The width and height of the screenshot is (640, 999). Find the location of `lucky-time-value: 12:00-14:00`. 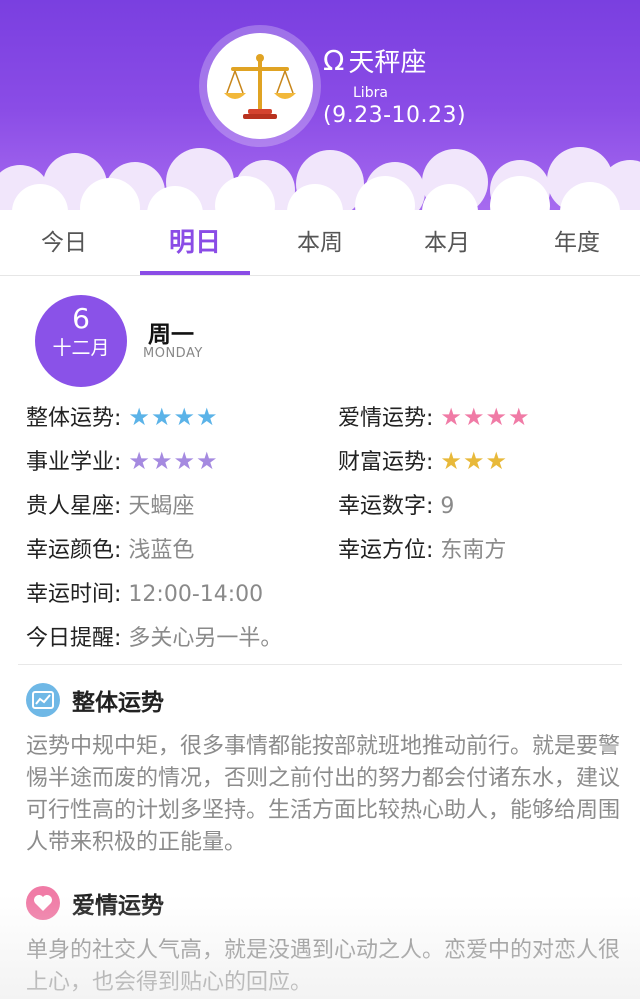

lucky-time-value: 12:00-14:00 is located at coordinates (196, 594).